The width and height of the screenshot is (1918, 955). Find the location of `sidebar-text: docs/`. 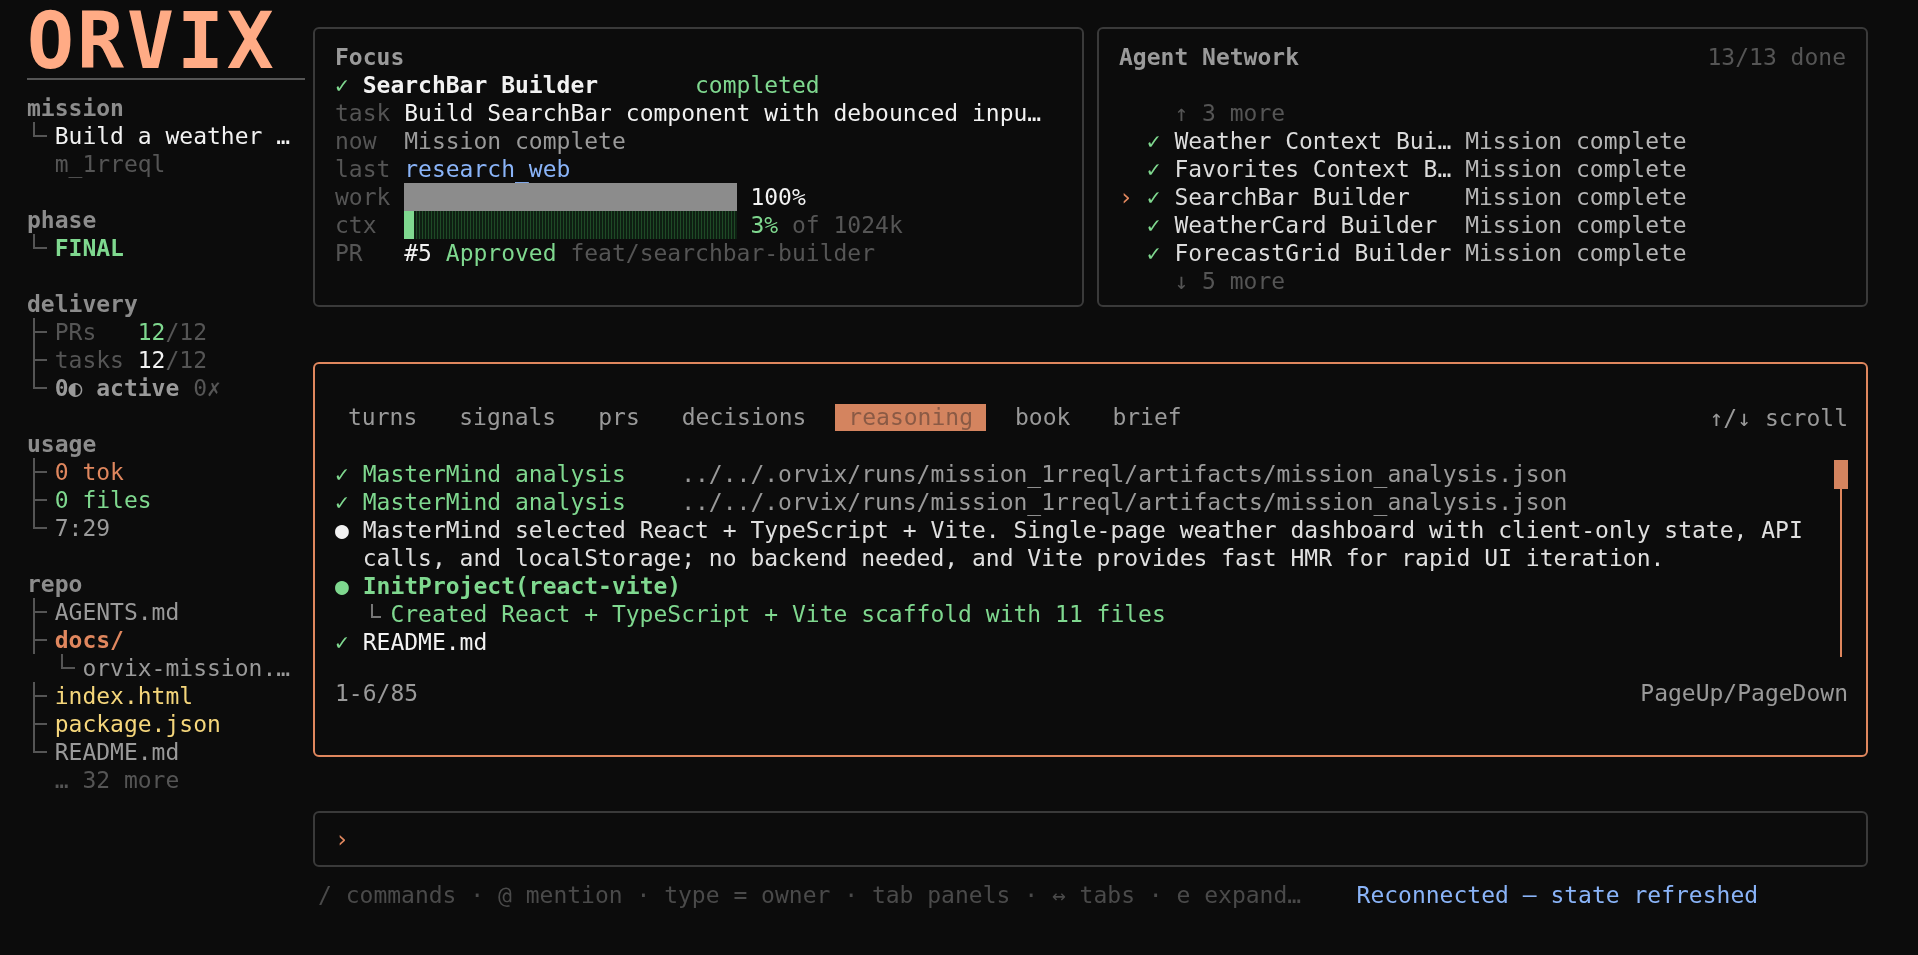

sidebar-text: docs/ is located at coordinates (89, 640).